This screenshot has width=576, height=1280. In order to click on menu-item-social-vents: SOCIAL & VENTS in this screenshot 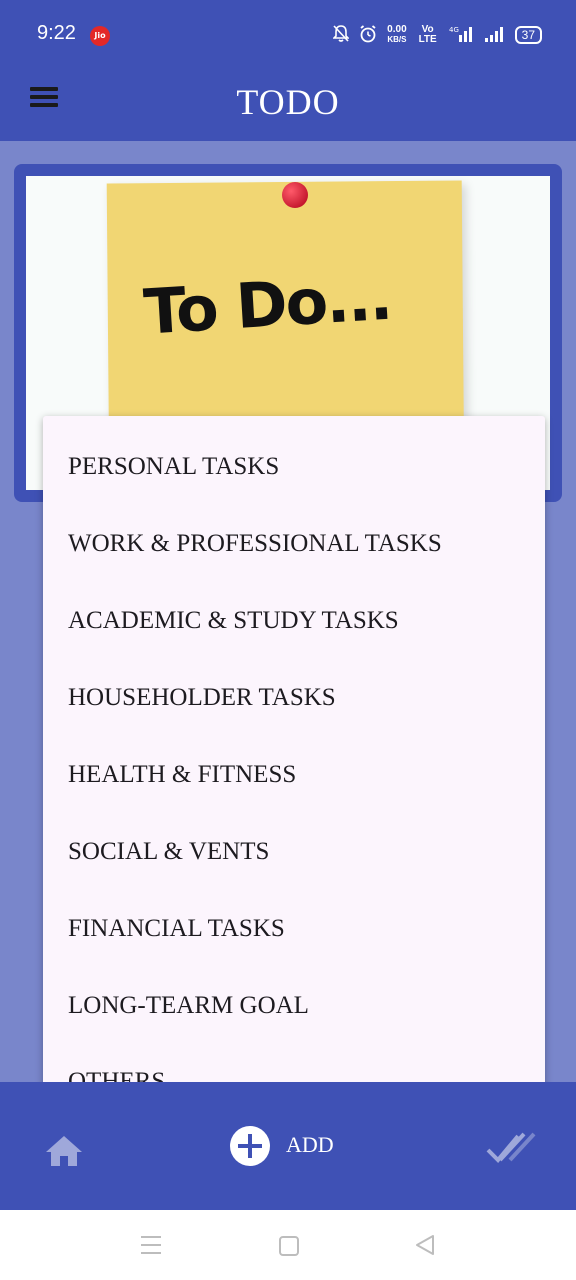, I will do `click(294, 851)`.